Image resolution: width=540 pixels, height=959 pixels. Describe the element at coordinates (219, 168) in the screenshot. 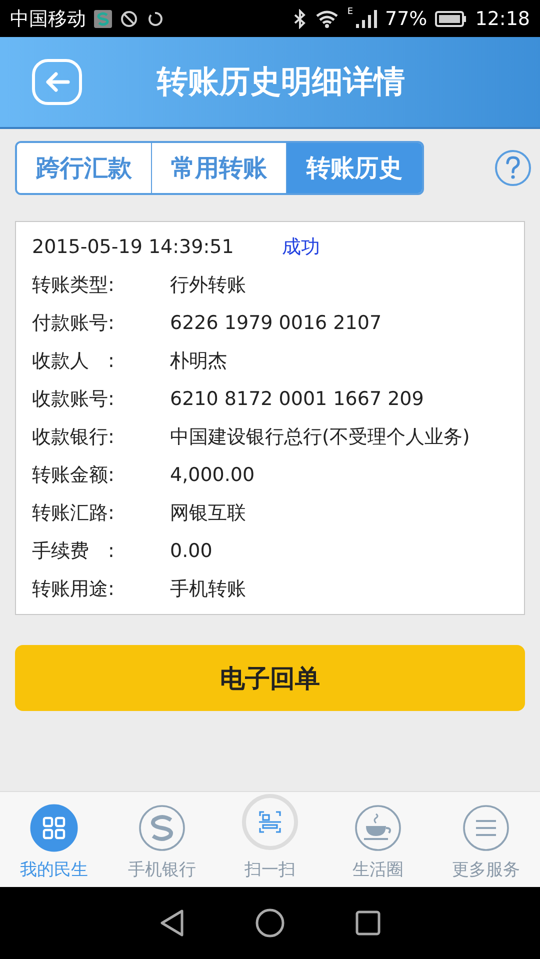

I see `tab: 常用转账` at that location.